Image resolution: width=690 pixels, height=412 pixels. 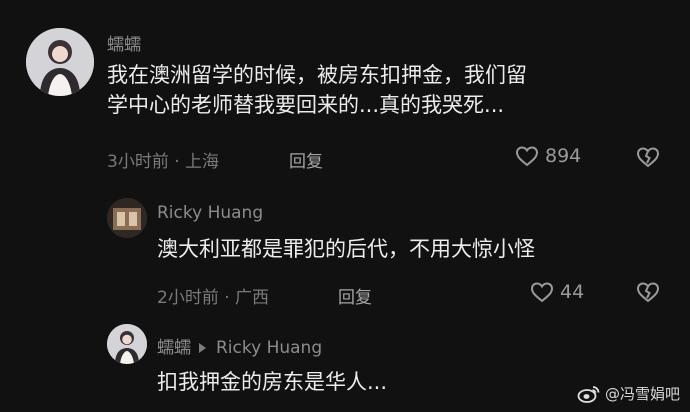 I want to click on reply-arrow-icon, so click(x=202, y=348).